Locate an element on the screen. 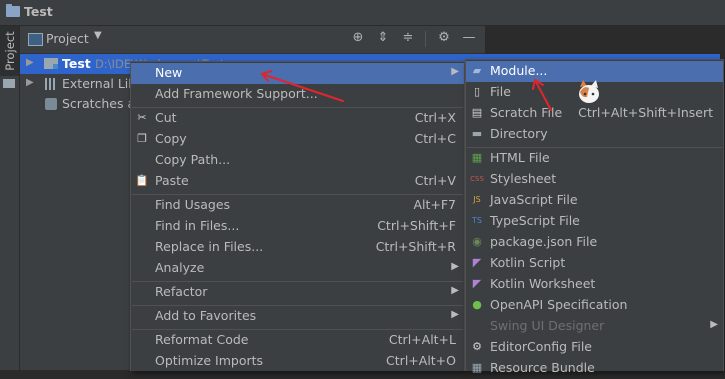 The width and height of the screenshot is (725, 379). menu-item-find-usages: Find Usages Alt+F7 is located at coordinates (297, 205).